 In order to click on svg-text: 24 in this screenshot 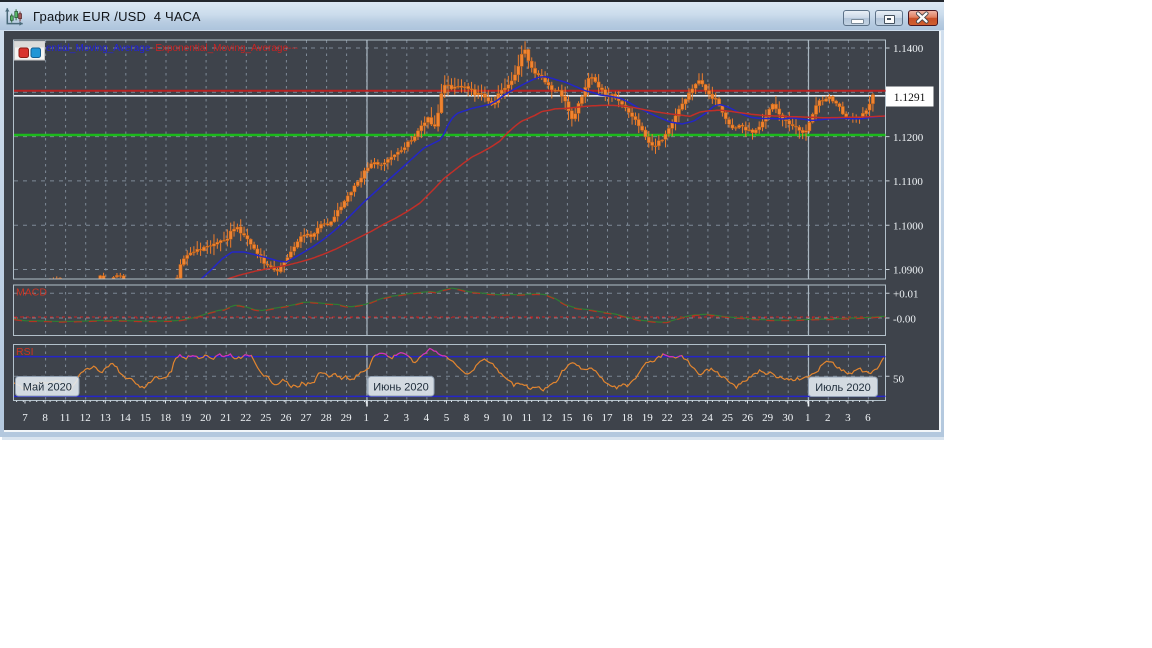, I will do `click(708, 418)`.